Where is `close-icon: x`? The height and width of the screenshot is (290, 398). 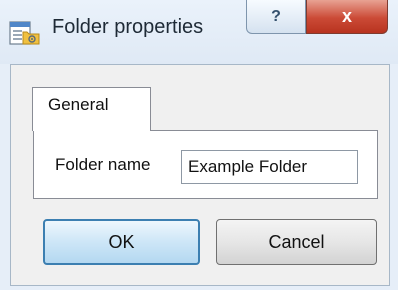 close-icon: x is located at coordinates (346, 16).